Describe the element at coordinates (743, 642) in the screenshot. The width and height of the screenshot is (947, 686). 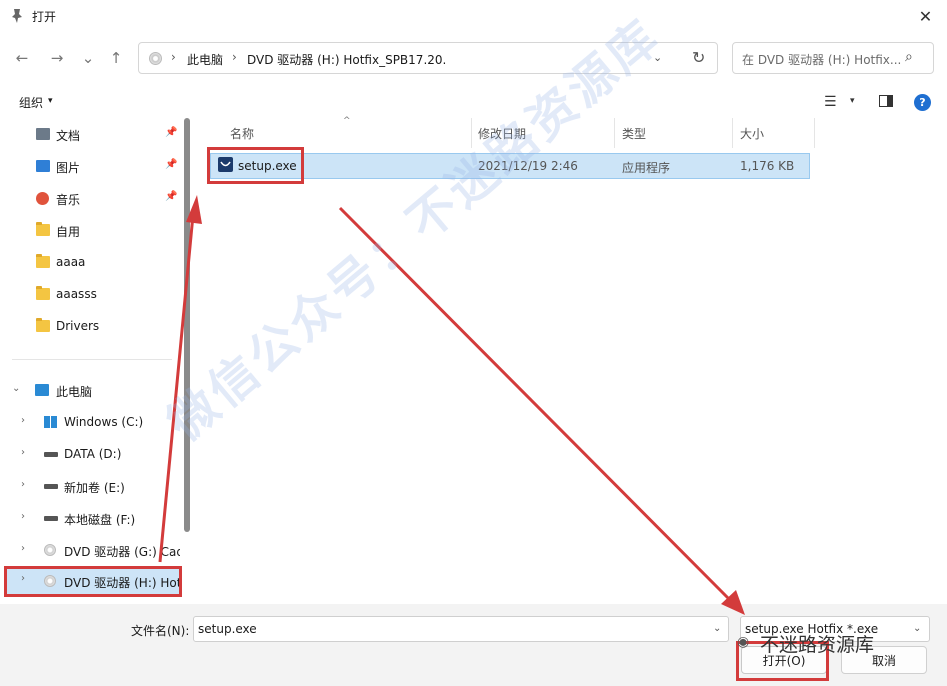
I see `wechat-icon: ◉` at that location.